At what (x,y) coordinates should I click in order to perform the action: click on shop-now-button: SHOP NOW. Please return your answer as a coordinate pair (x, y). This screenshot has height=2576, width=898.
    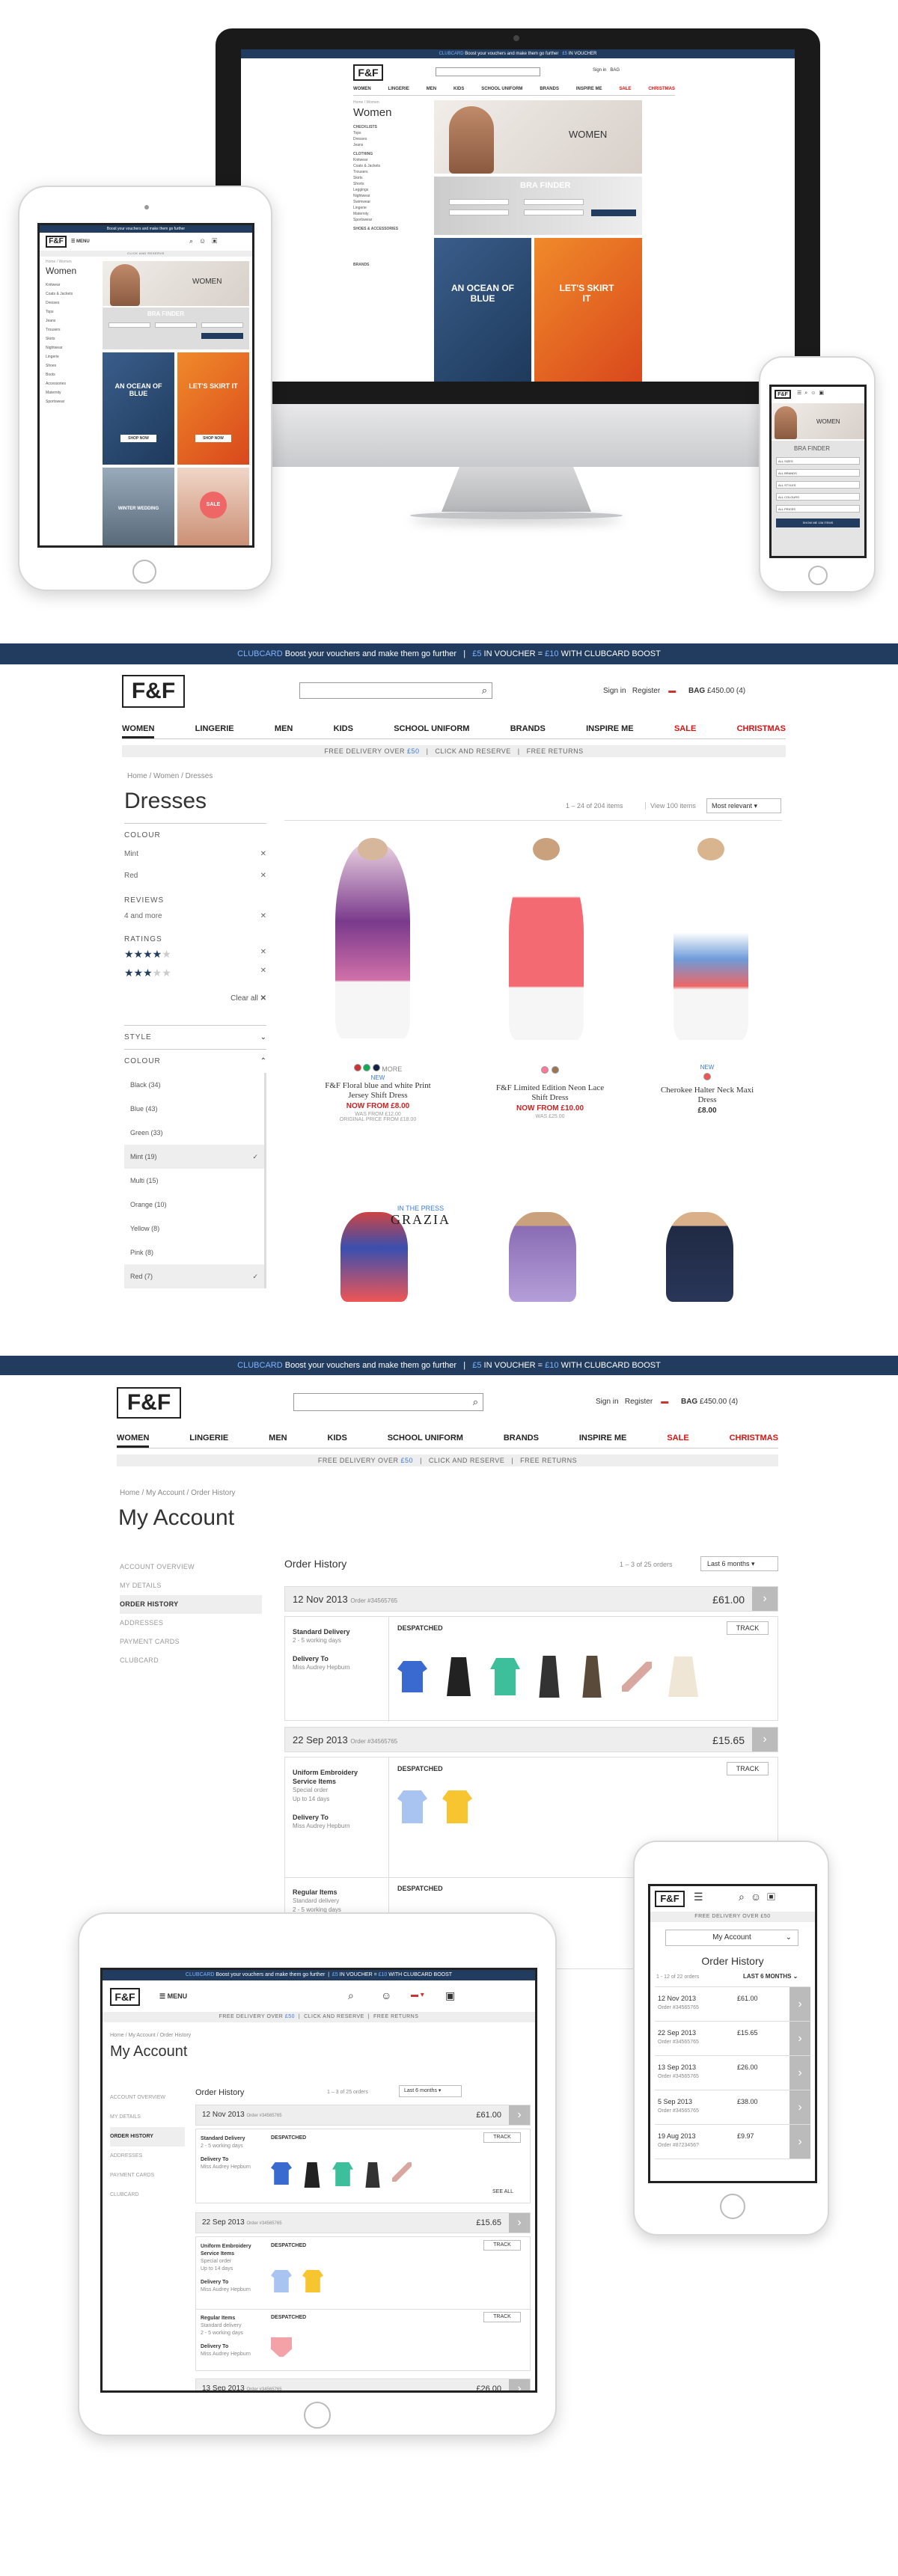
    Looking at the image, I should click on (138, 438).